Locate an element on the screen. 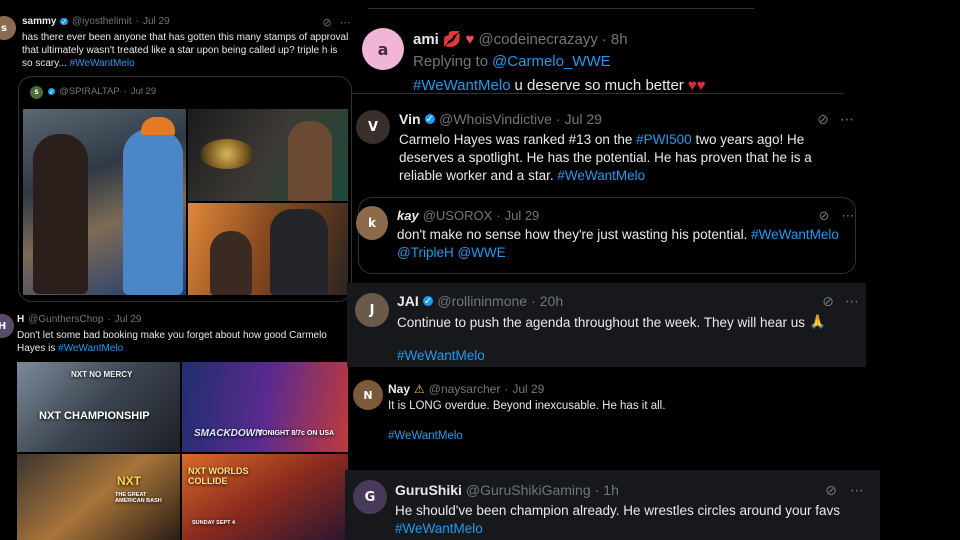 The width and height of the screenshot is (960, 540). author-name: Vin is located at coordinates (410, 119).